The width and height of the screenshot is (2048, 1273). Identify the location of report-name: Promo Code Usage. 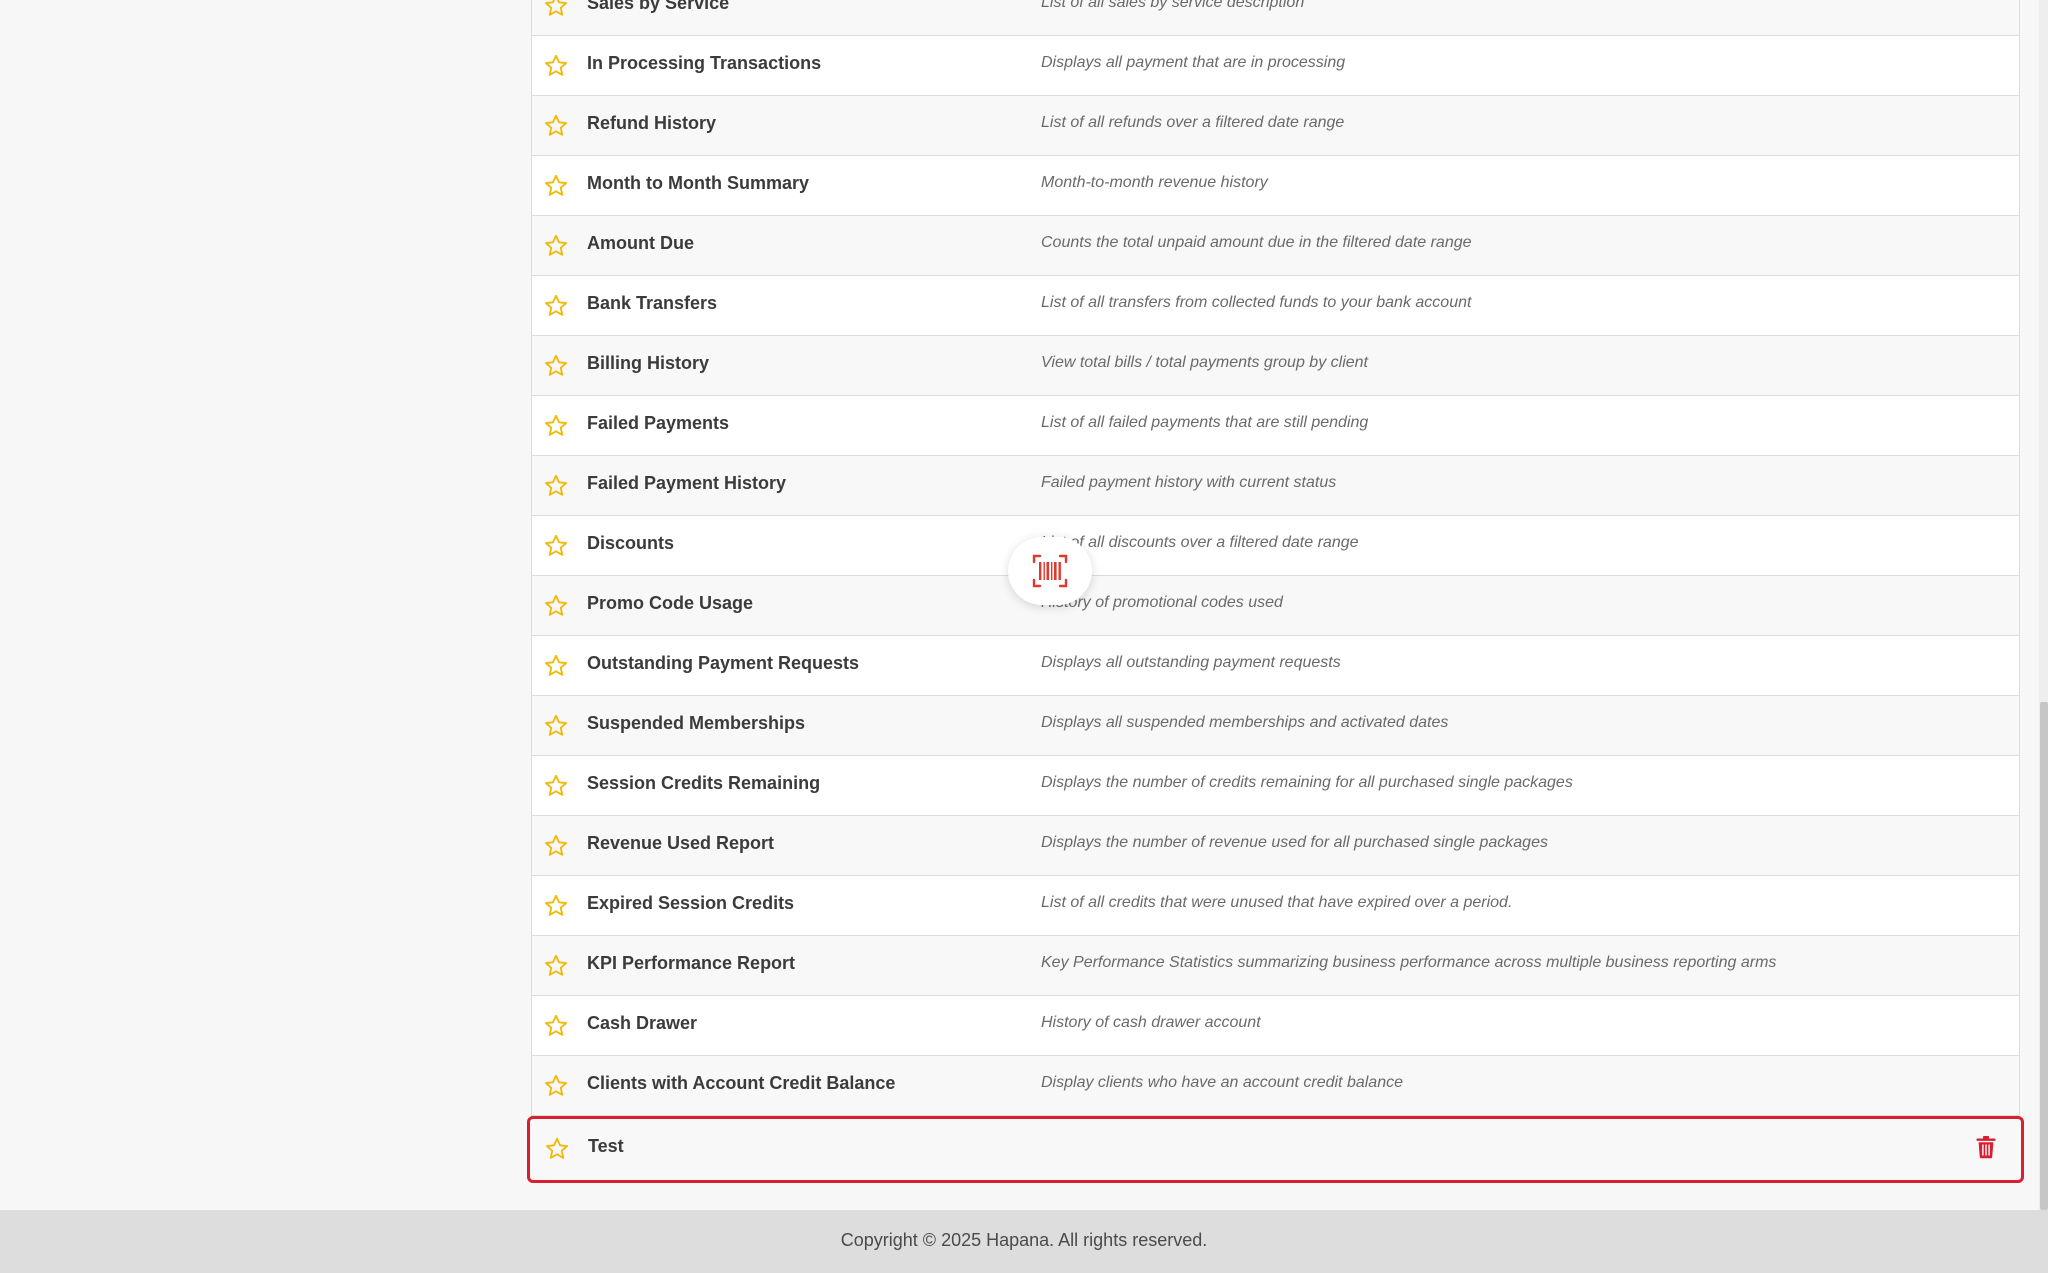
(670, 603).